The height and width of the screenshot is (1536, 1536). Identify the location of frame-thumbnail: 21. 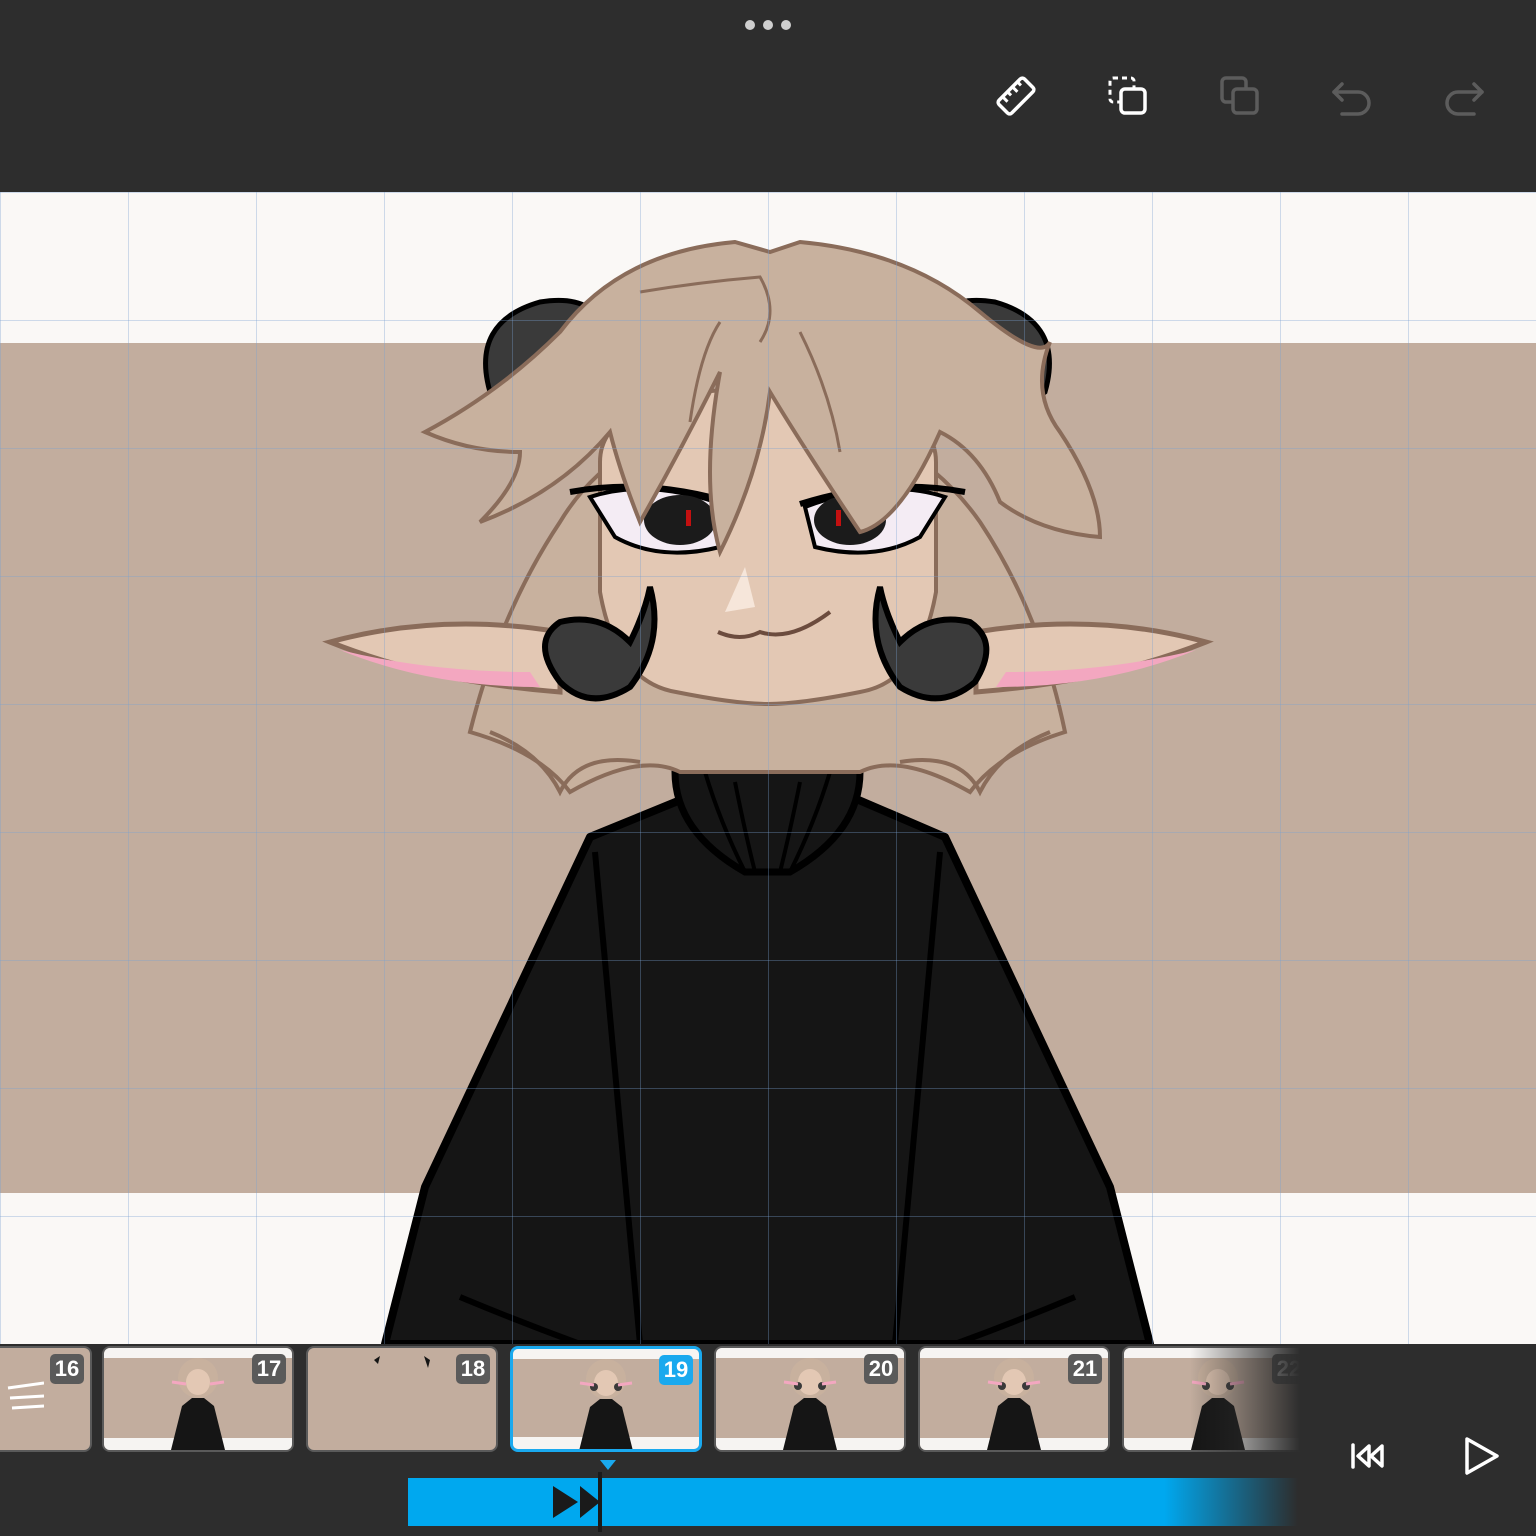
(1014, 1399).